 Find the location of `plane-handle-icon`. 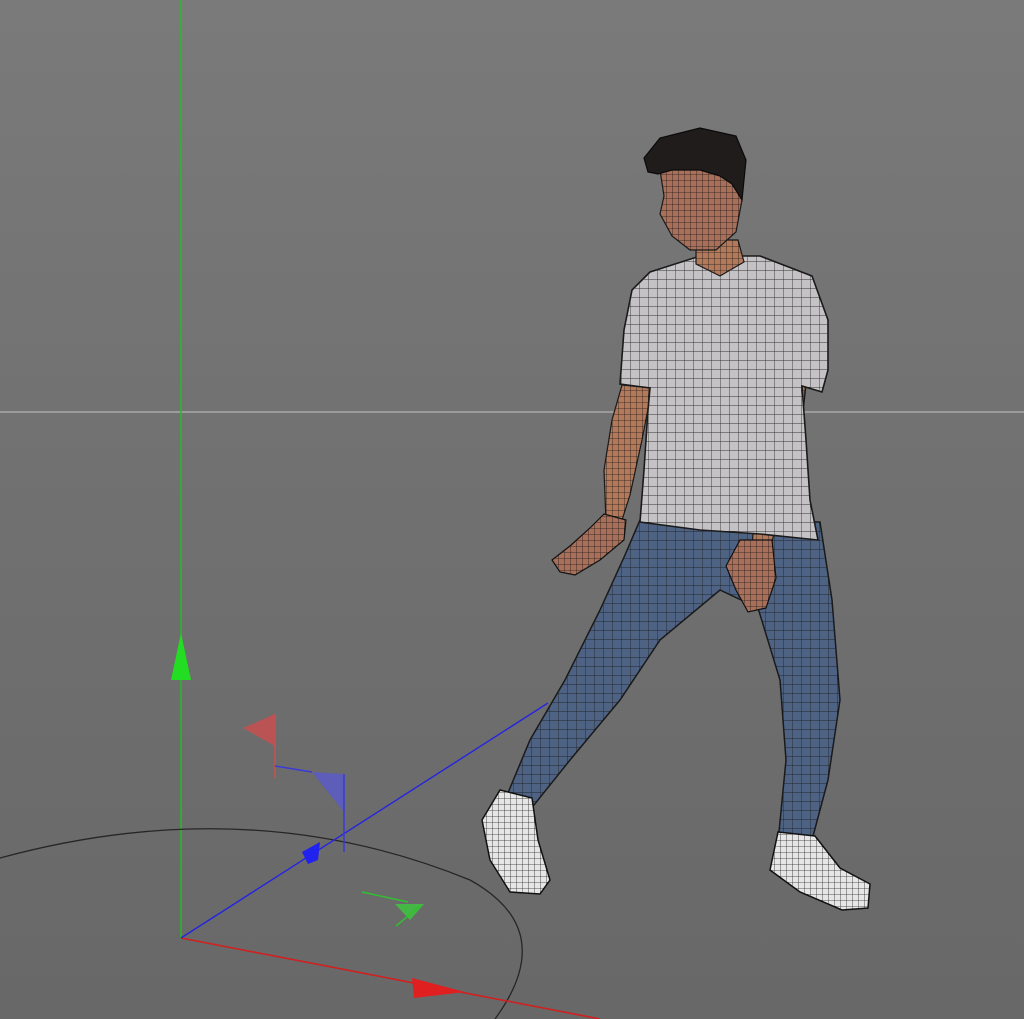

plane-handle-icon is located at coordinates (259, 730).